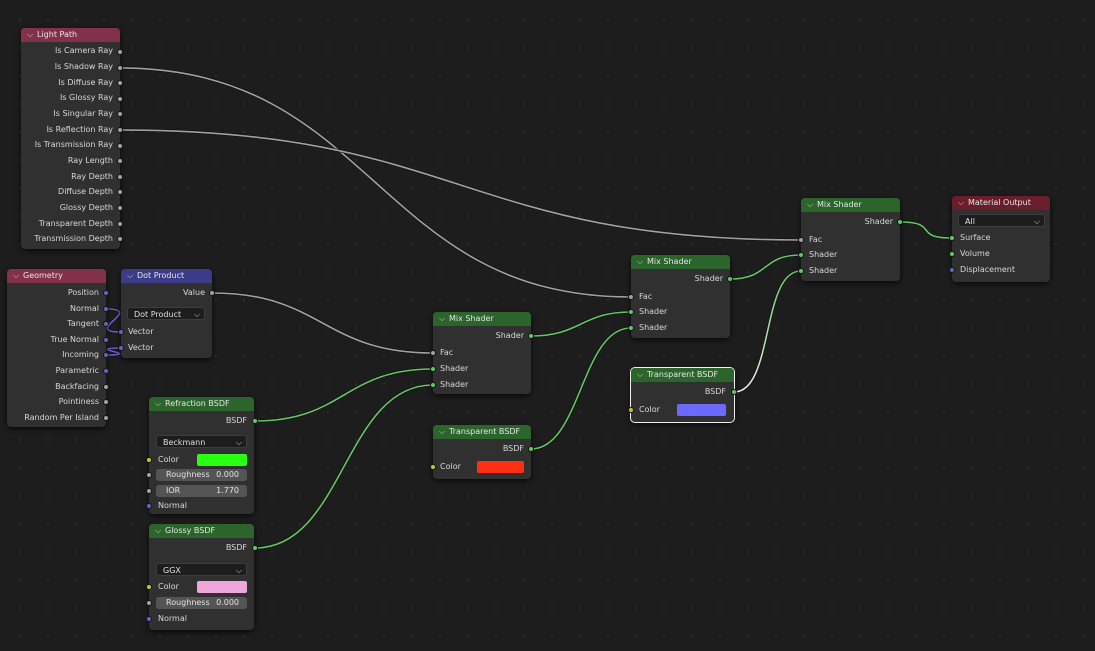 This screenshot has width=1095, height=651. Describe the element at coordinates (106, 355) in the screenshot. I see `geometry-incoming-socket` at that location.